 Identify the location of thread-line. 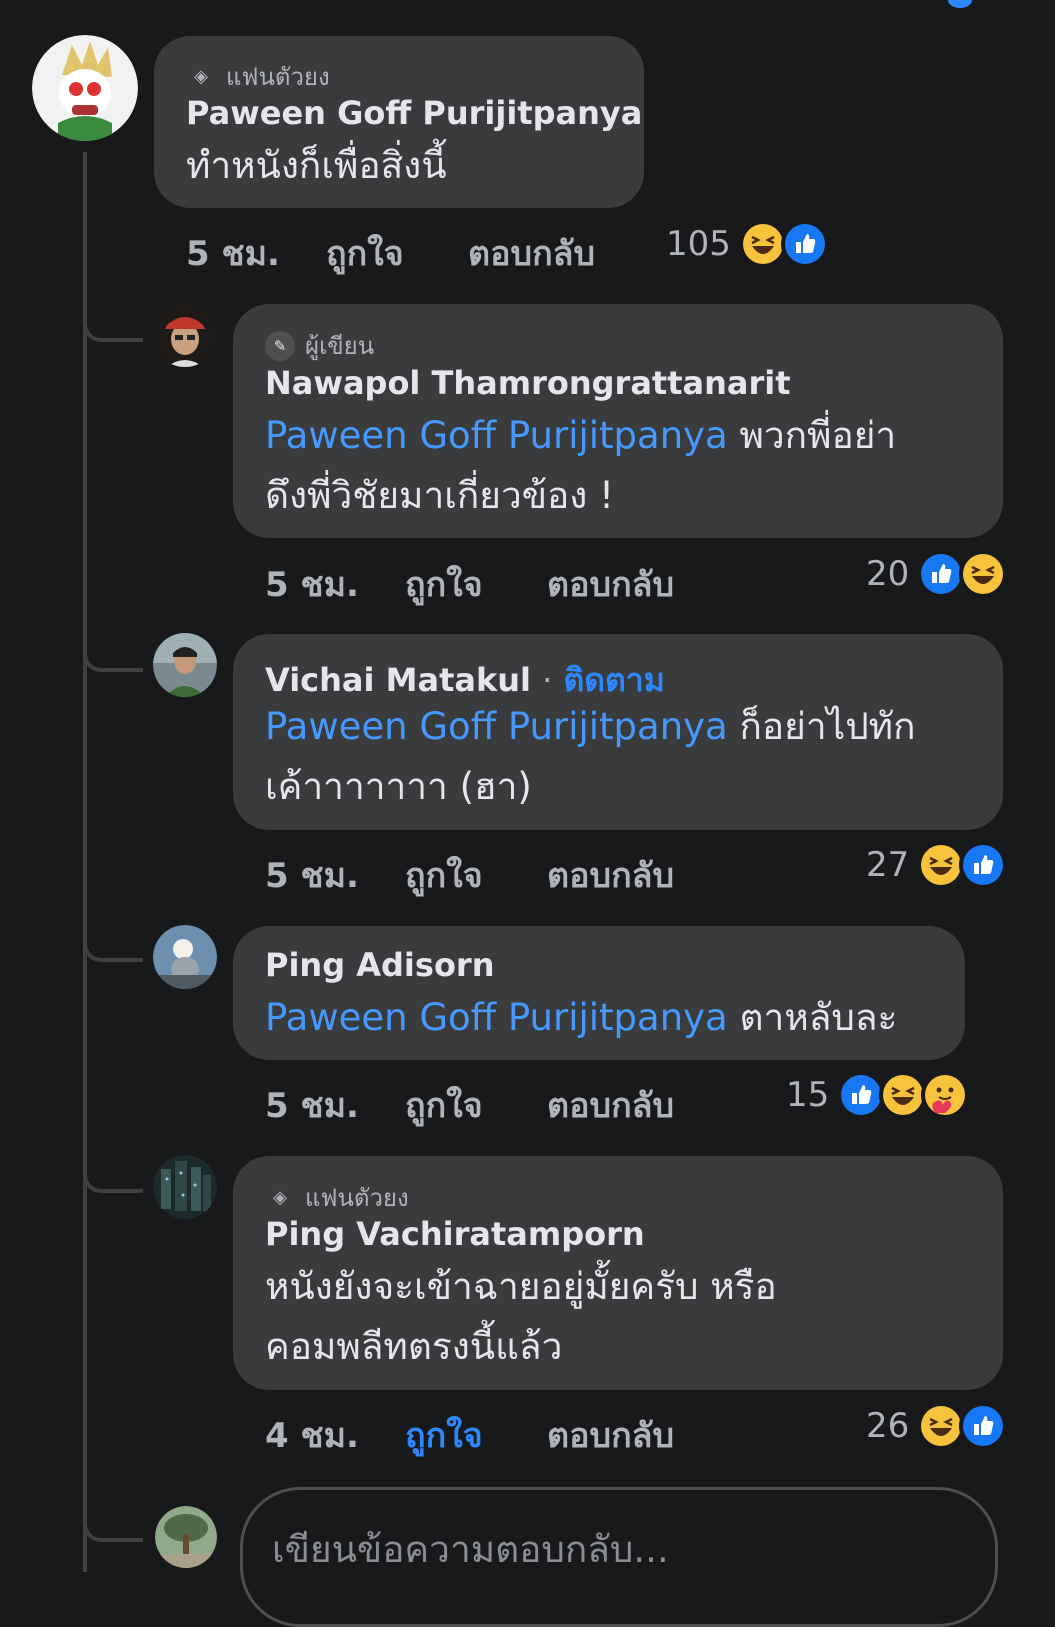
(85, 862).